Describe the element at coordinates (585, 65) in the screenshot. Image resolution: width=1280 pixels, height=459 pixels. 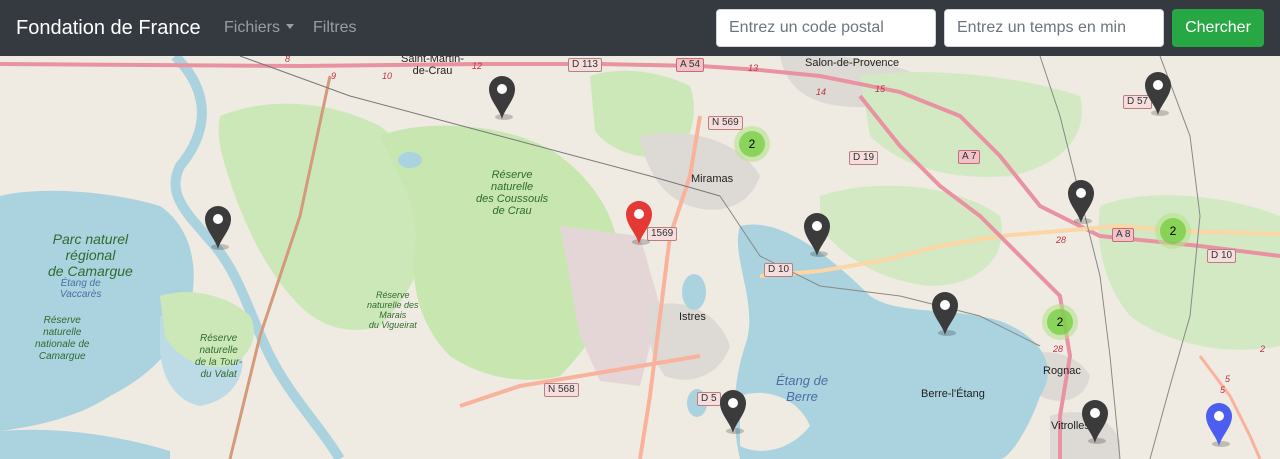
I see `road-shield-d113: D 113` at that location.